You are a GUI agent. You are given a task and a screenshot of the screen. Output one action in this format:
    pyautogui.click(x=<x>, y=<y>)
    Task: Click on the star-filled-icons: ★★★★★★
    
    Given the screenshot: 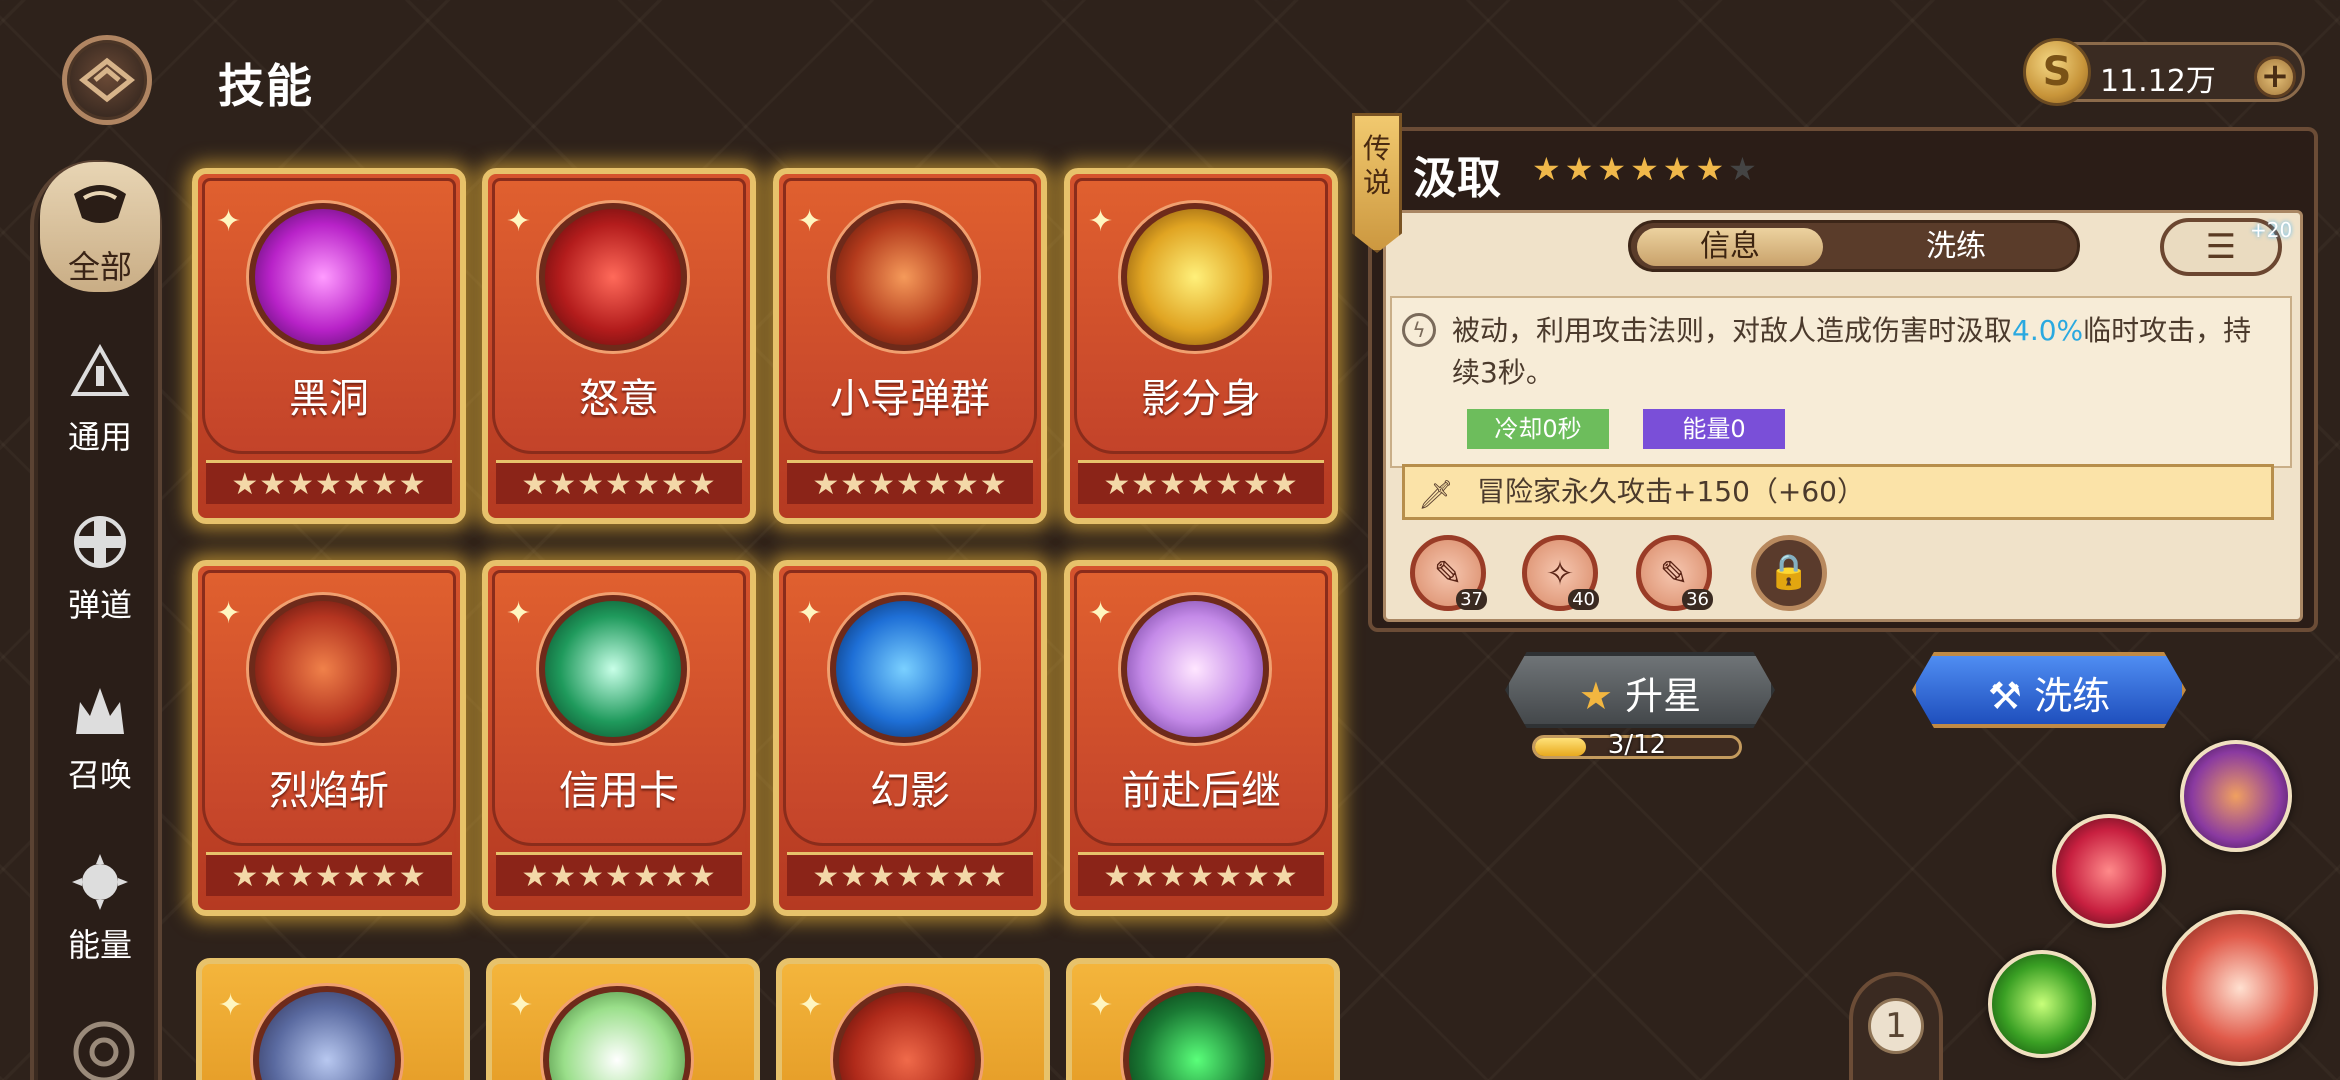 What is the action you would take?
    pyautogui.click(x=1630, y=169)
    